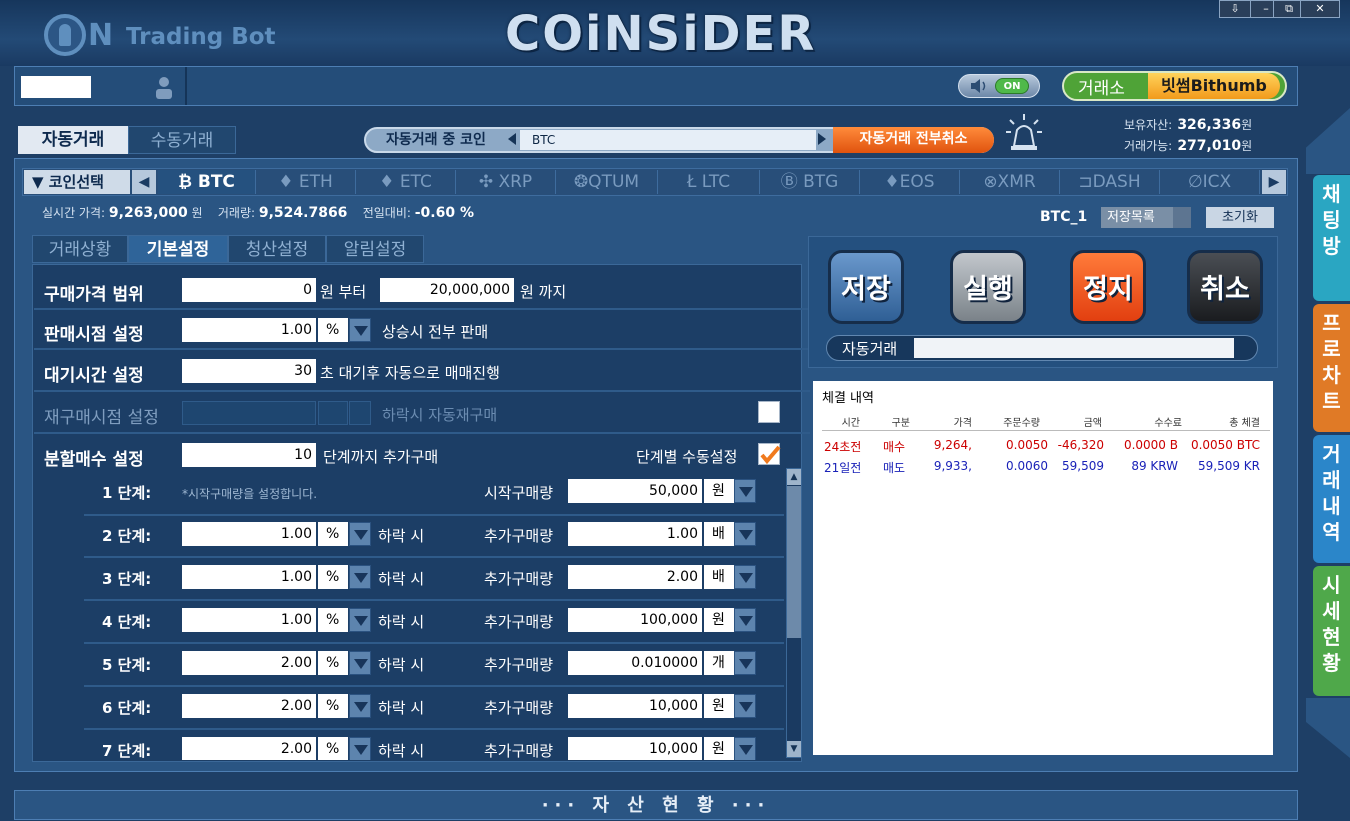 Image resolution: width=1350 pixels, height=821 pixels. I want to click on prev-coin-icon, so click(512, 139).